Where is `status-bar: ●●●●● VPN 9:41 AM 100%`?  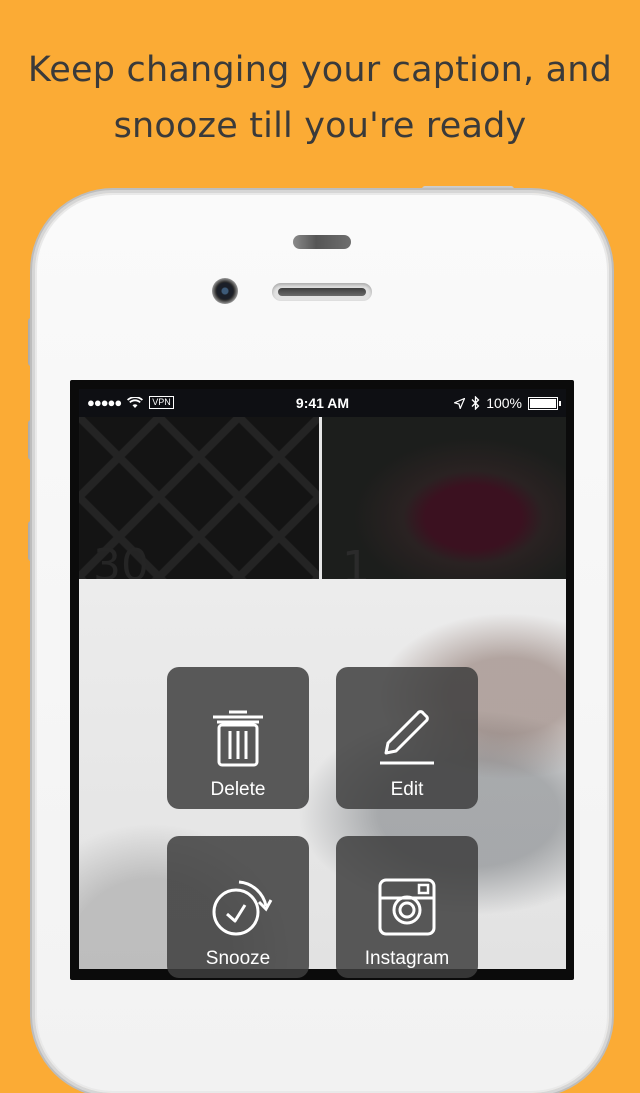 status-bar: ●●●●● VPN 9:41 AM 100% is located at coordinates (322, 403).